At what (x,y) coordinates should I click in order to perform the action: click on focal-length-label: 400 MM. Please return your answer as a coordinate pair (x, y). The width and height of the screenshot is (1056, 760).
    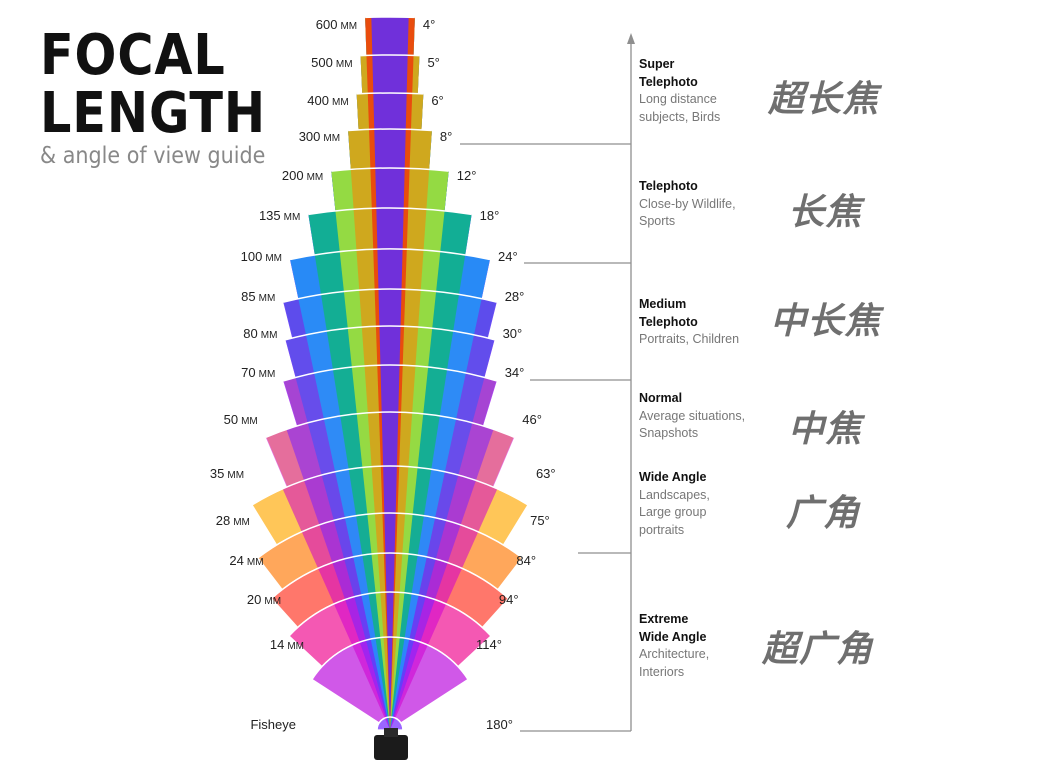
    Looking at the image, I should click on (327, 100).